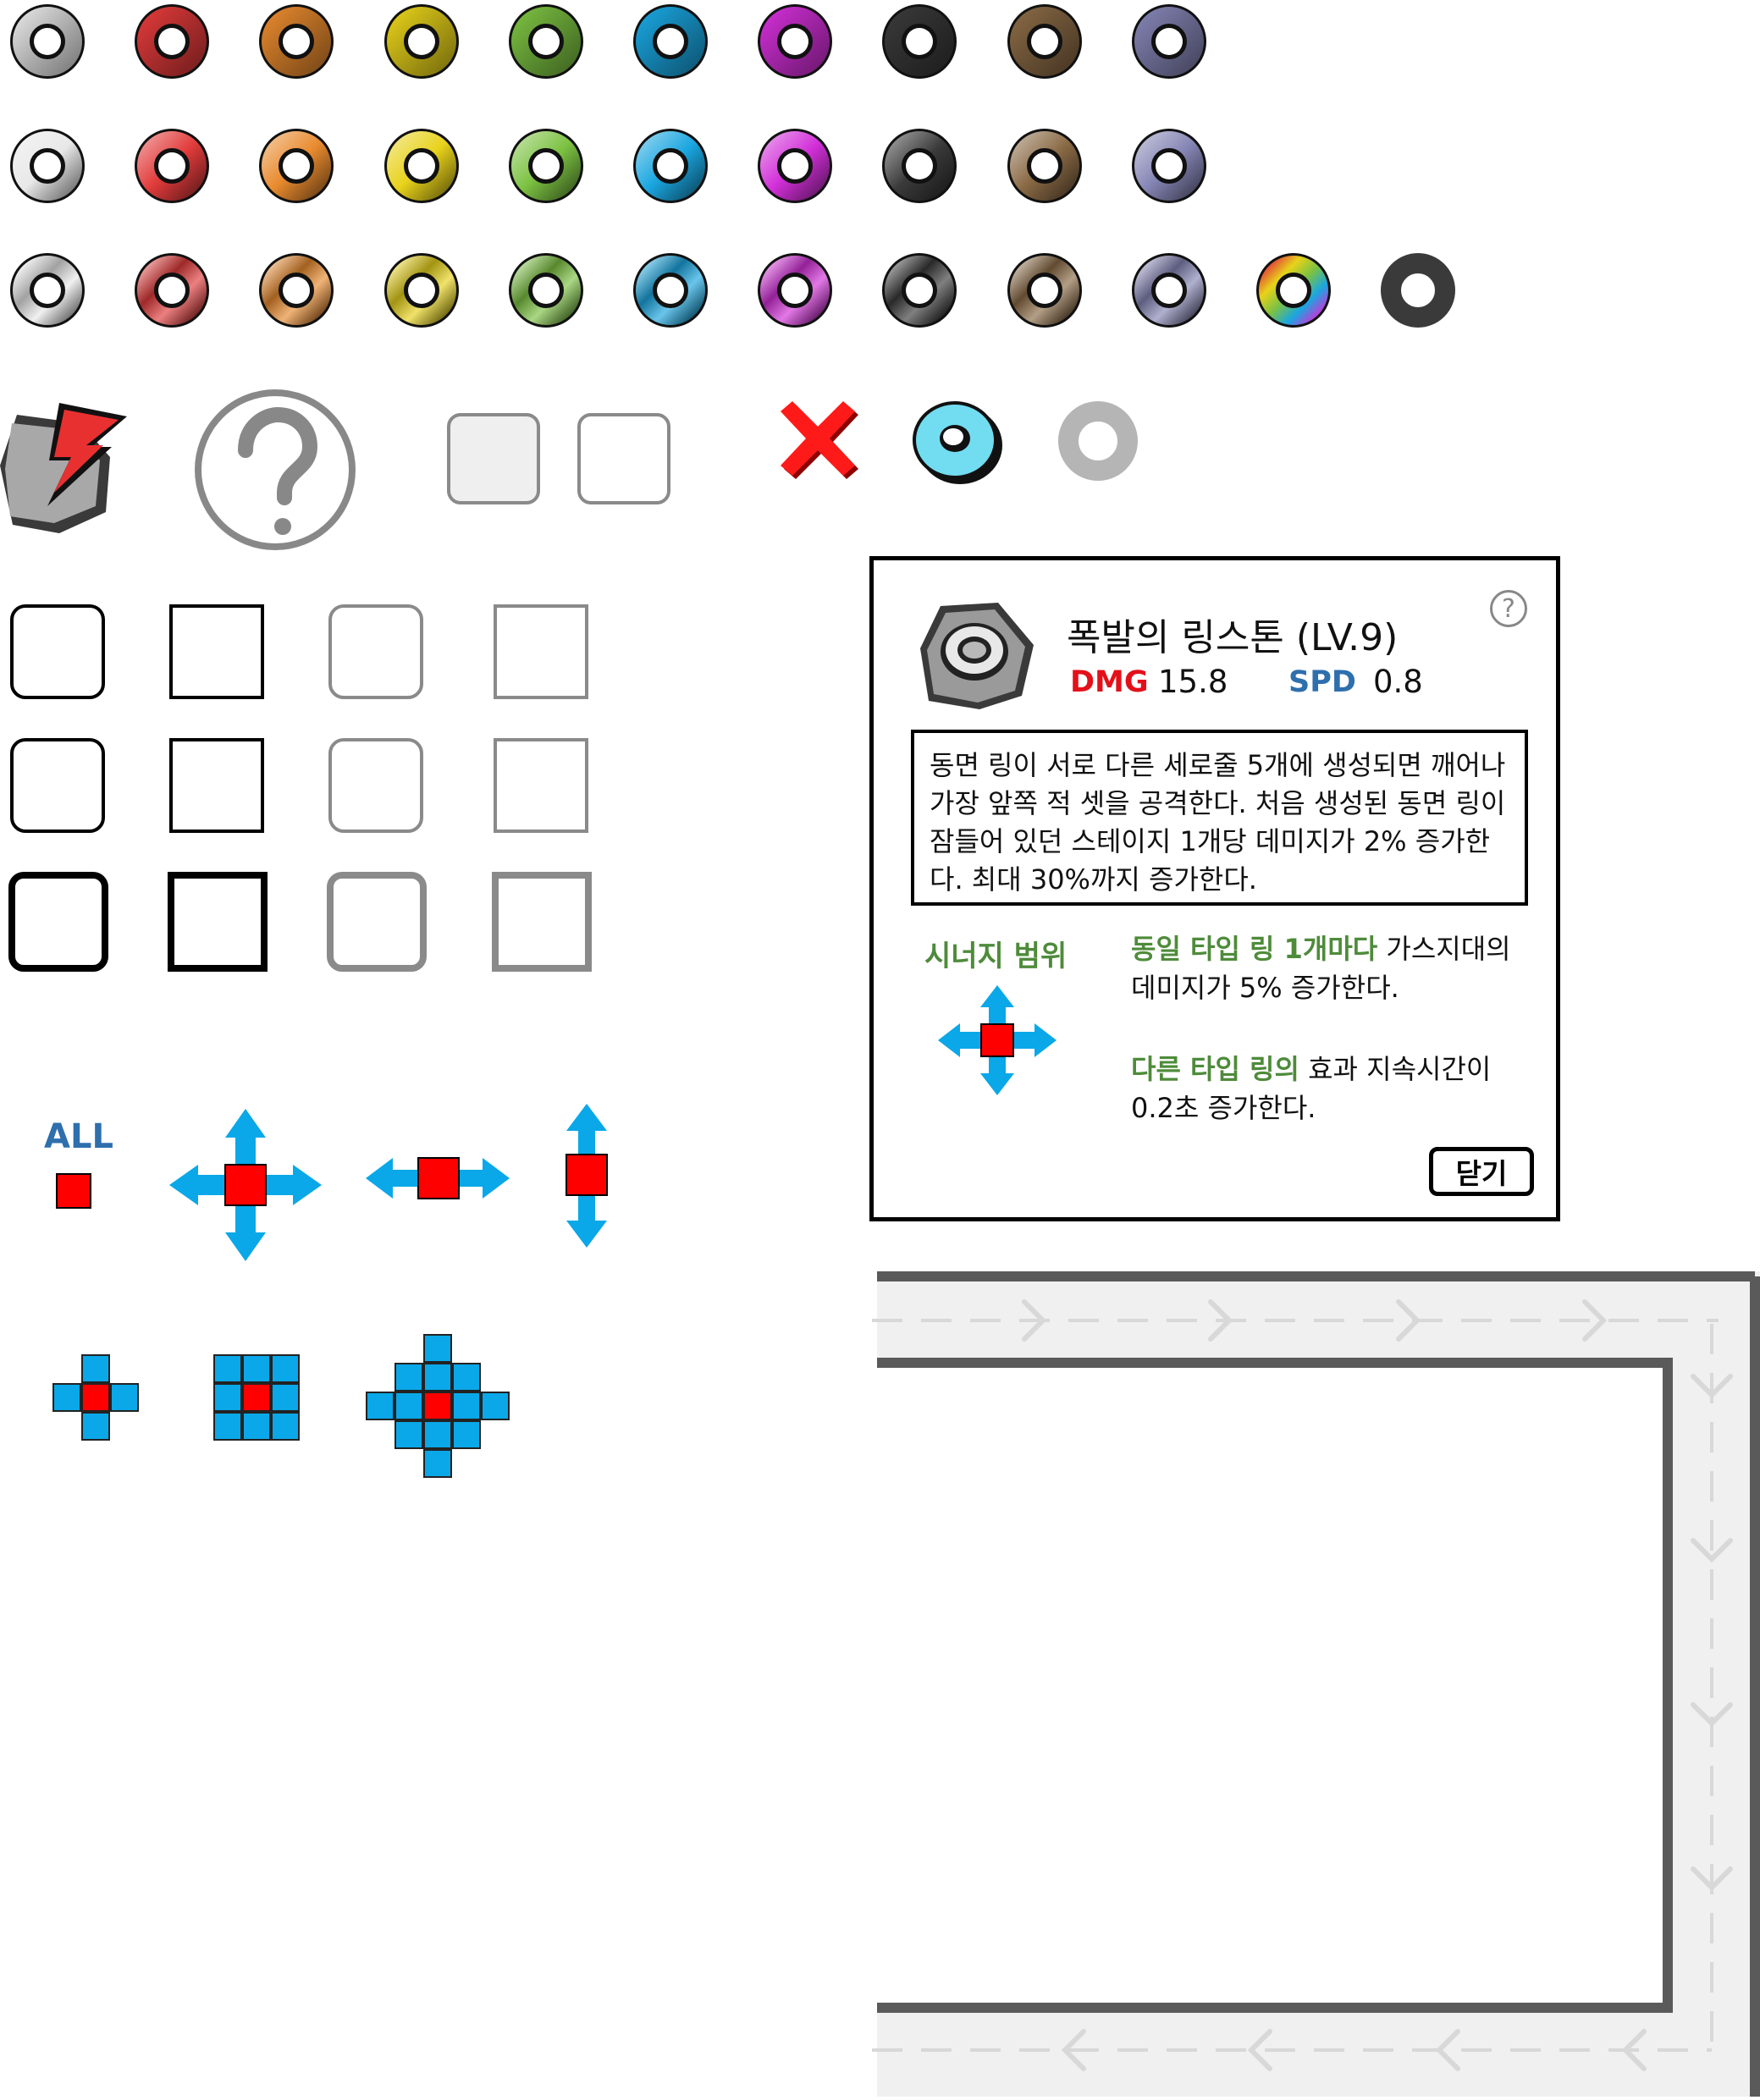 This screenshot has width=1760, height=2100. I want to click on ring-black-v2-icon, so click(919, 166).